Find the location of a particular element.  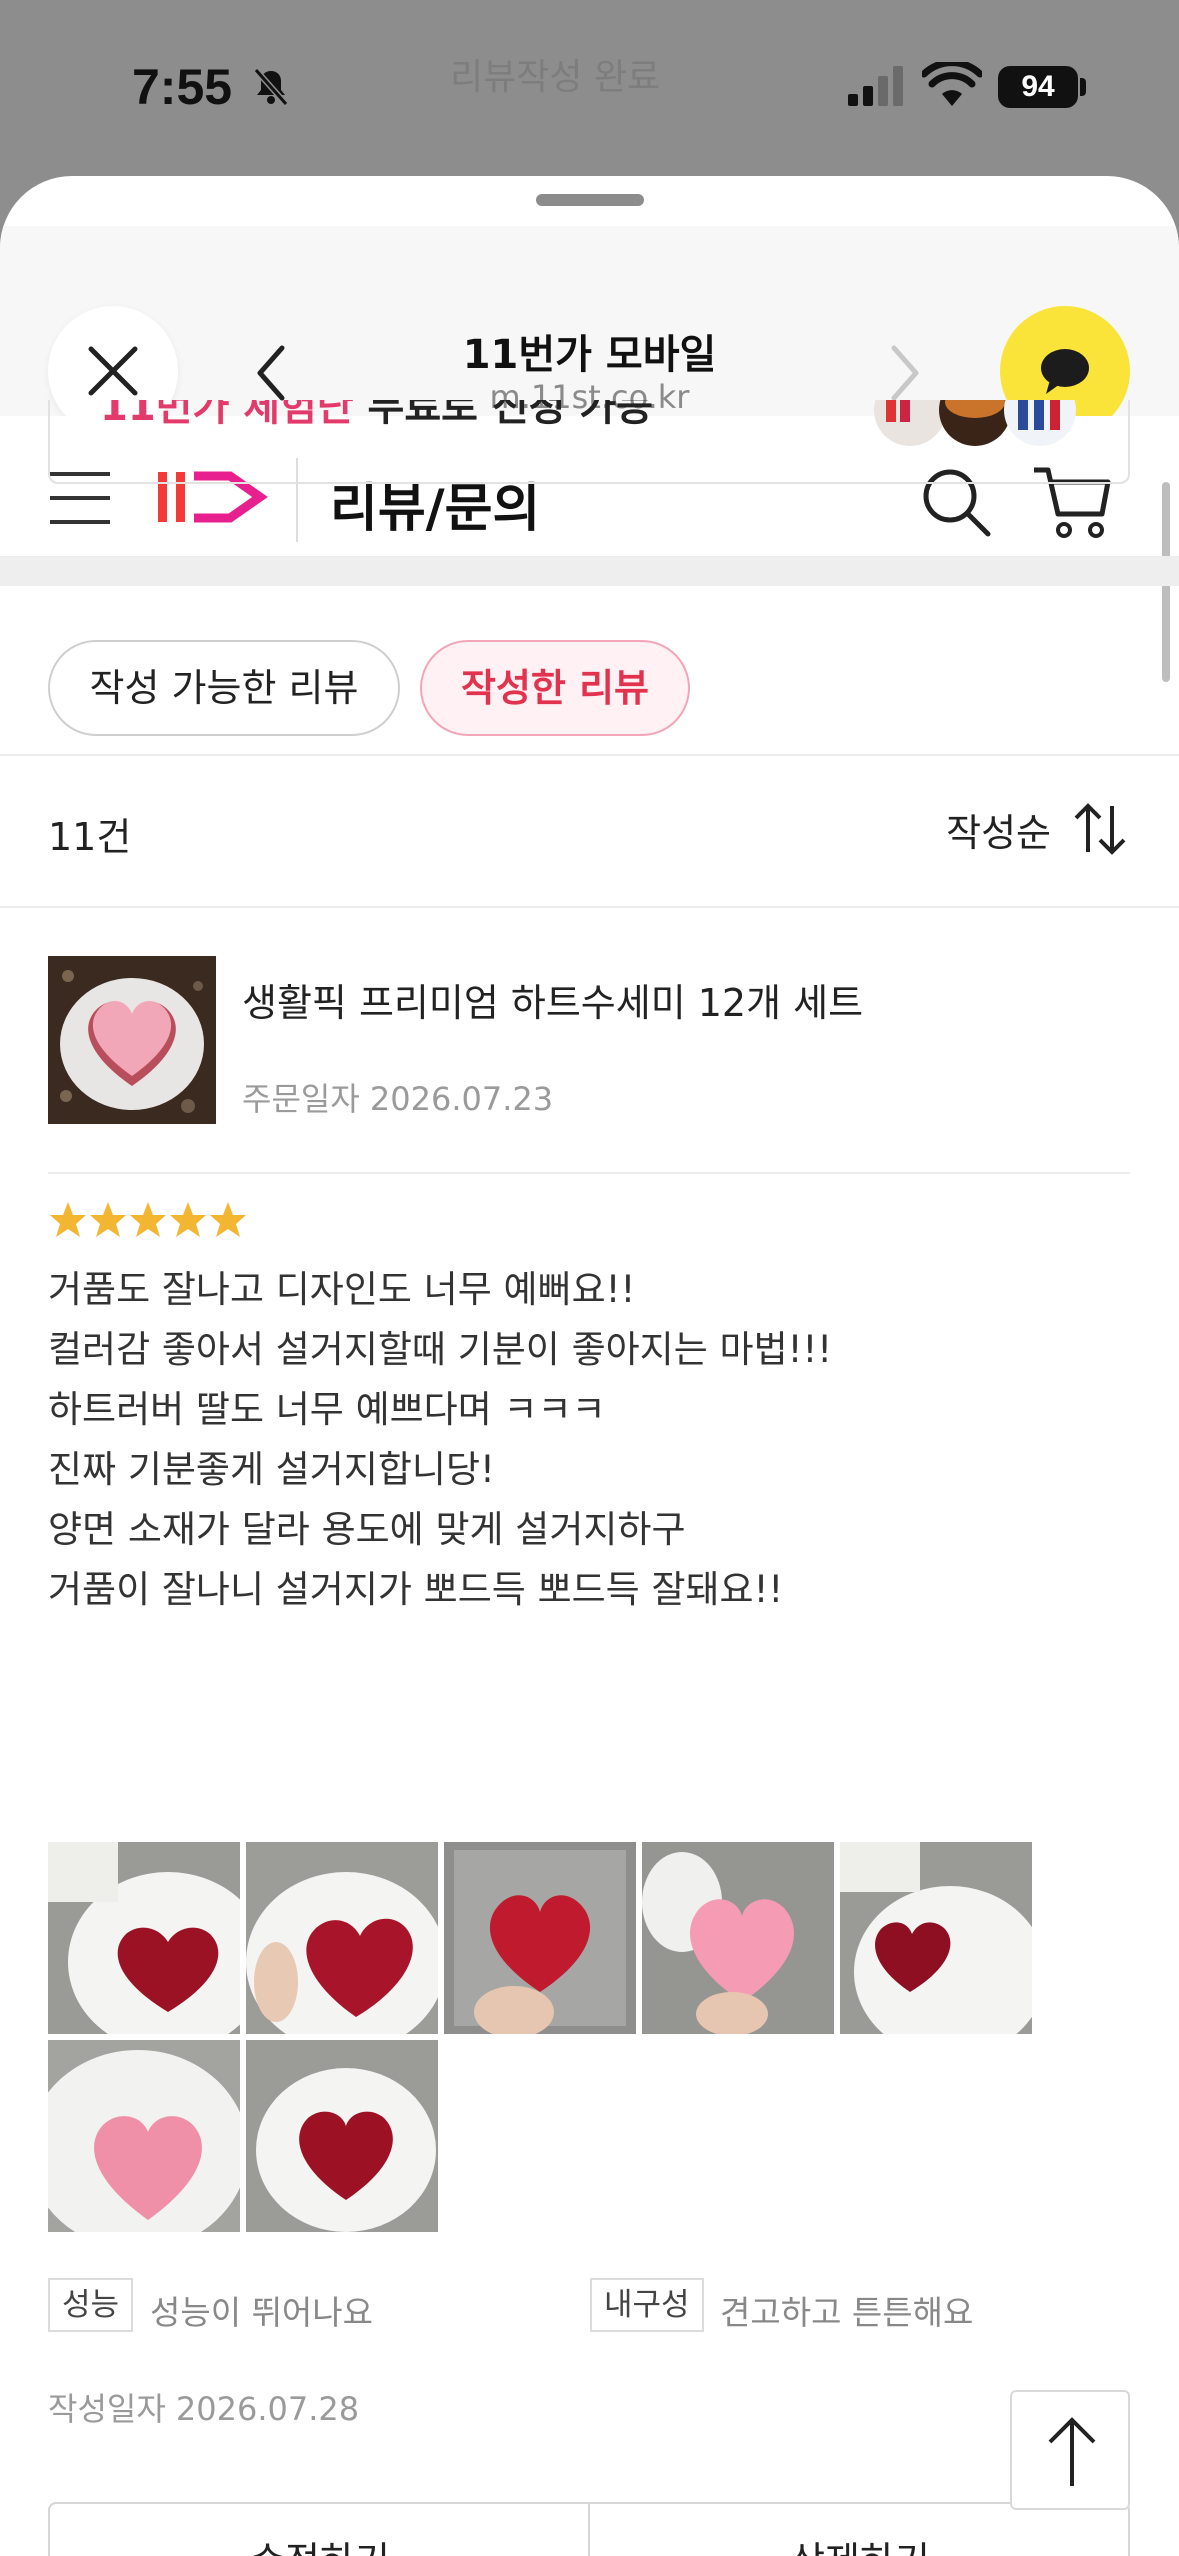

tab-written-reviews: 작성한 리뷰 is located at coordinates (555, 688).